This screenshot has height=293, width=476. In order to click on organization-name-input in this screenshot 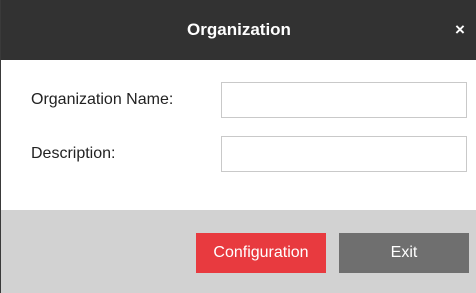, I will do `click(344, 100)`.